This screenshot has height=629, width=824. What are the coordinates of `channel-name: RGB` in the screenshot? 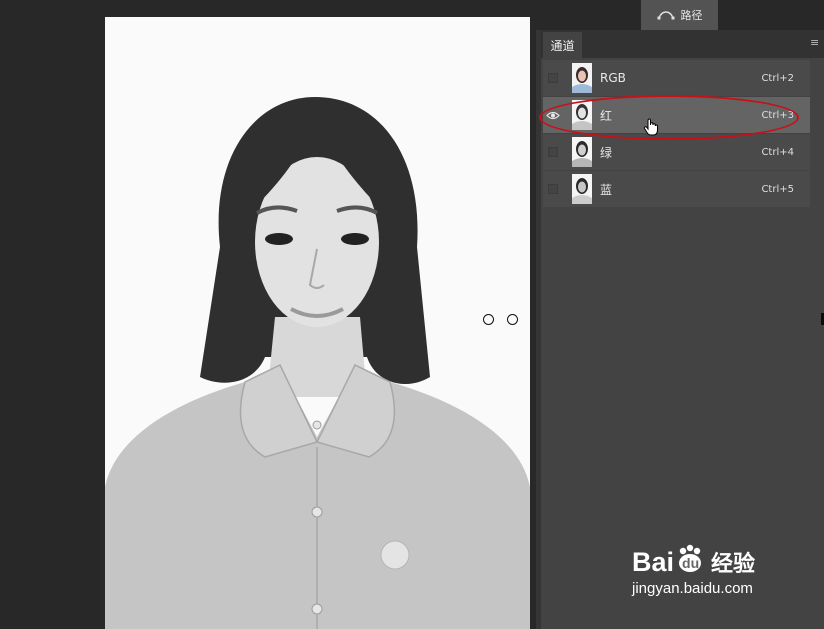 It's located at (613, 78).